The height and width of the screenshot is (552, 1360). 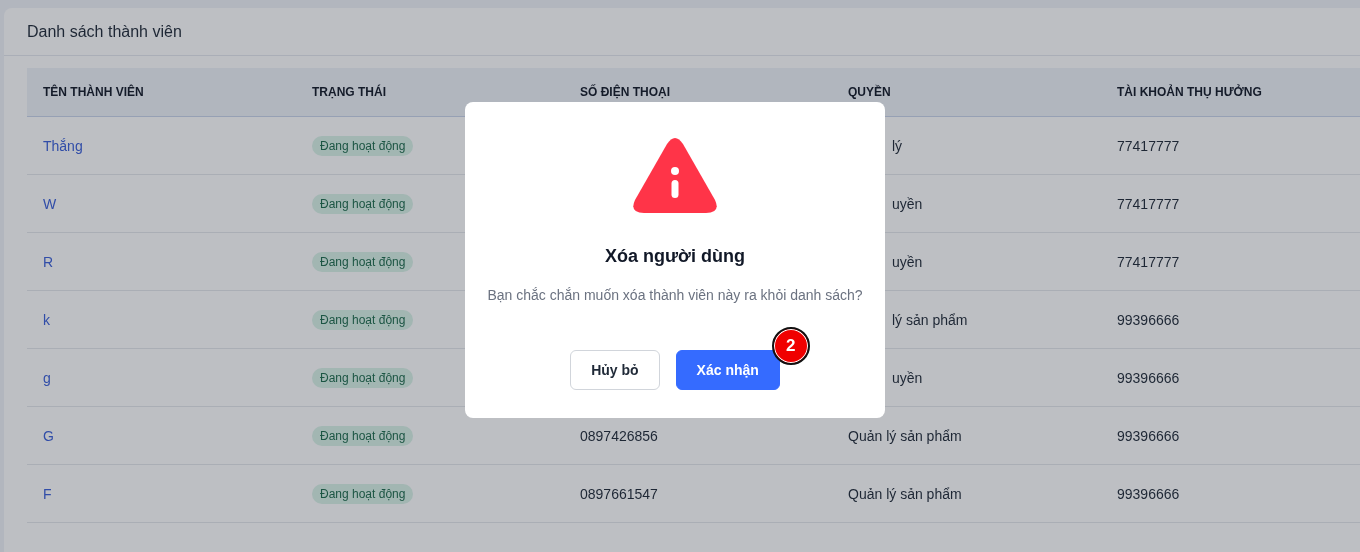 I want to click on step-badge: 2, so click(x=790, y=346).